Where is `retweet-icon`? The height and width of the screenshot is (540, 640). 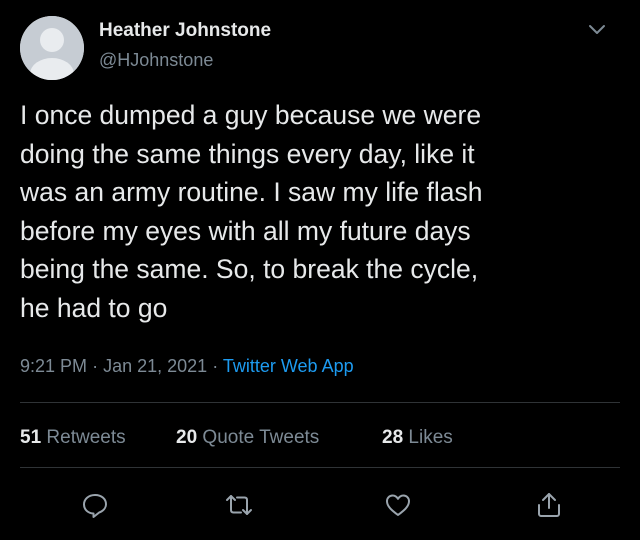 retweet-icon is located at coordinates (239, 505).